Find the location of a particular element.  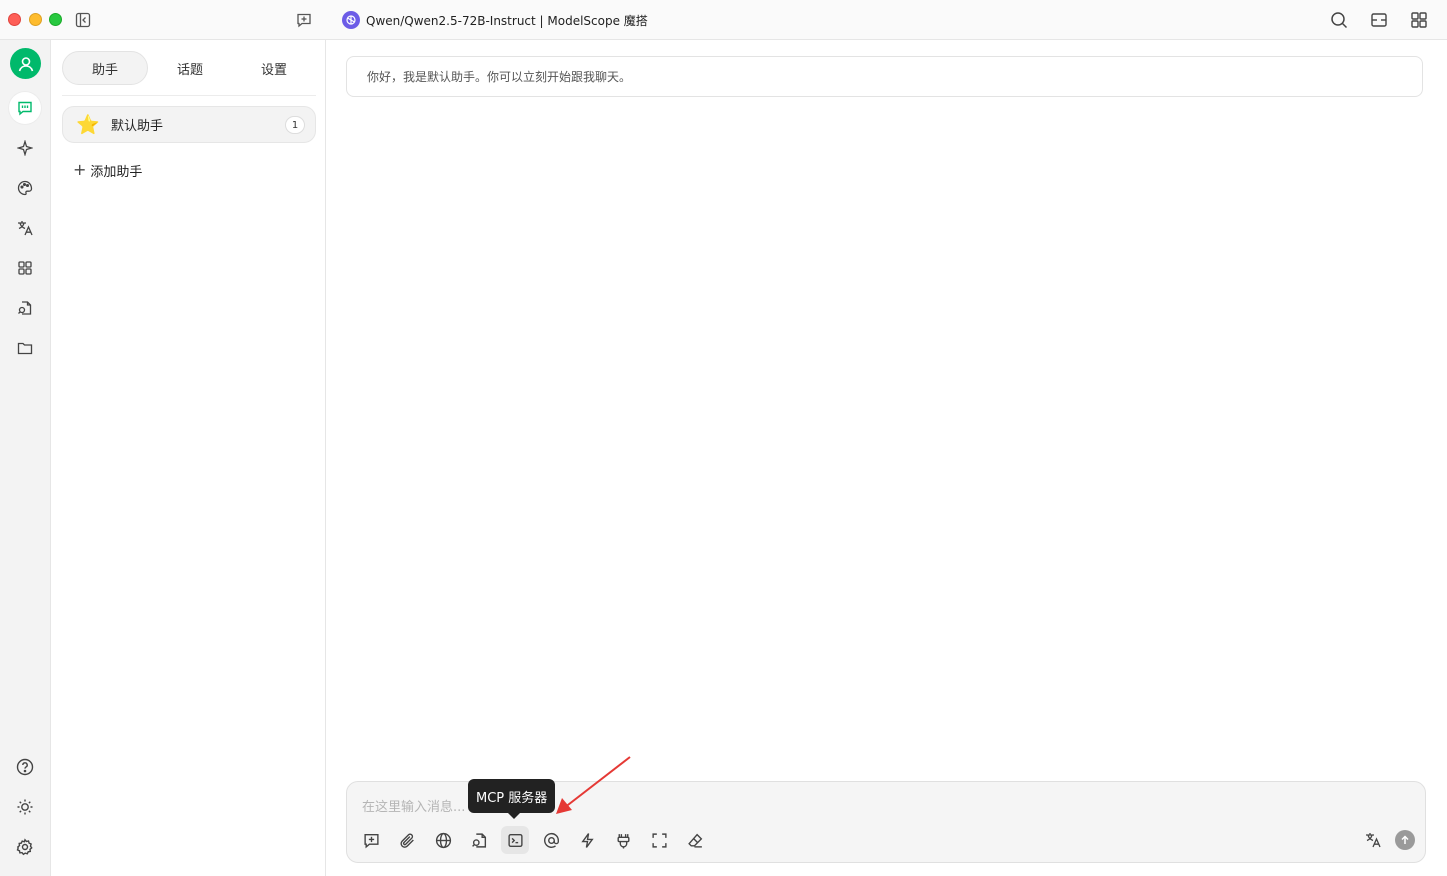

divider is located at coordinates (189, 95).